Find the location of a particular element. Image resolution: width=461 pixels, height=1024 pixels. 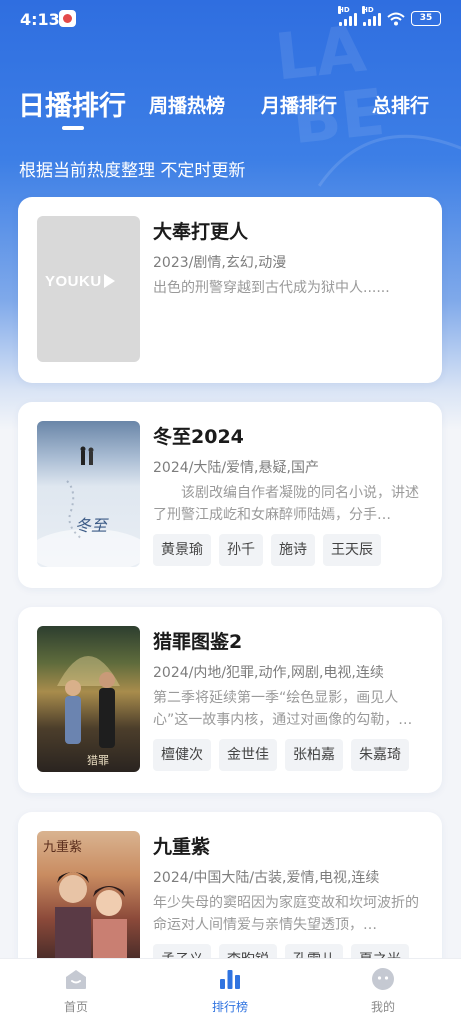

svg-text: 九重紫 is located at coordinates (62, 847).